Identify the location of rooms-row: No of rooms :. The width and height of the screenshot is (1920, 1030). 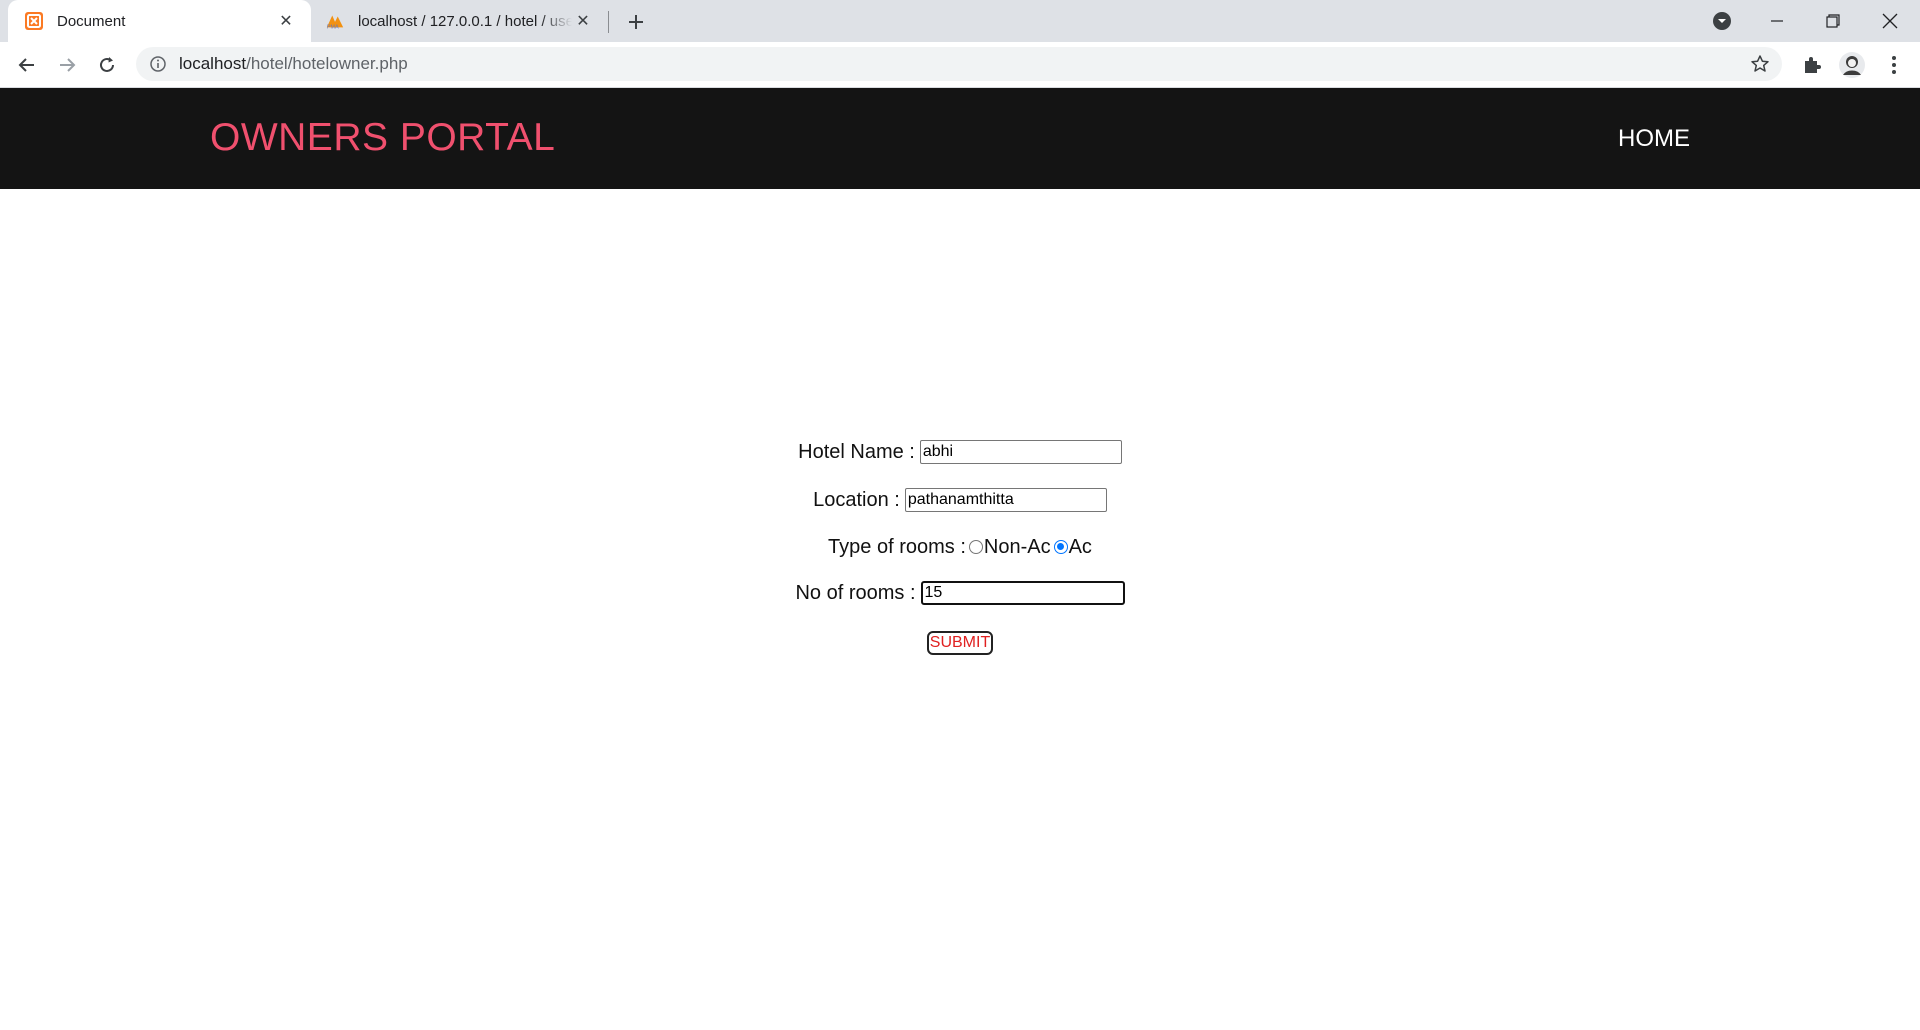
(960, 593).